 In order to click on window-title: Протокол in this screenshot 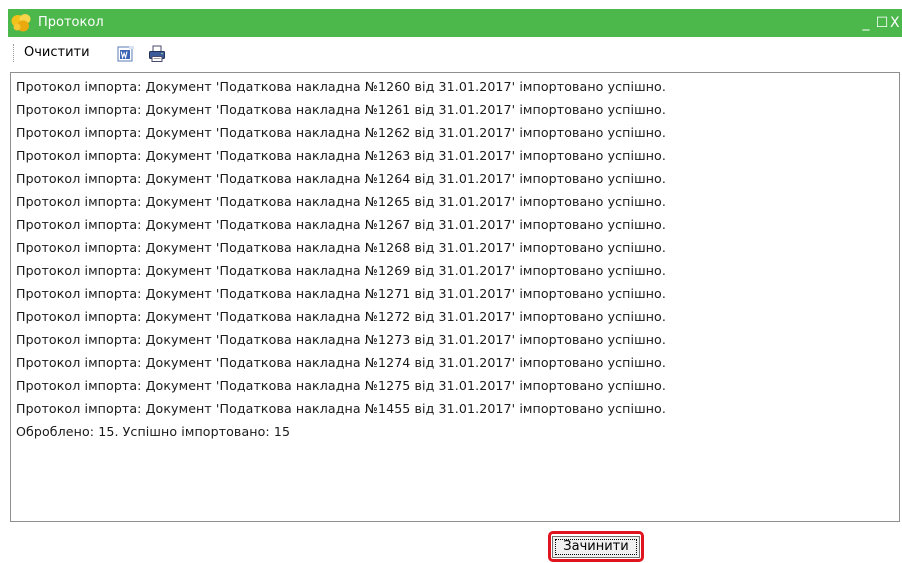, I will do `click(71, 22)`.